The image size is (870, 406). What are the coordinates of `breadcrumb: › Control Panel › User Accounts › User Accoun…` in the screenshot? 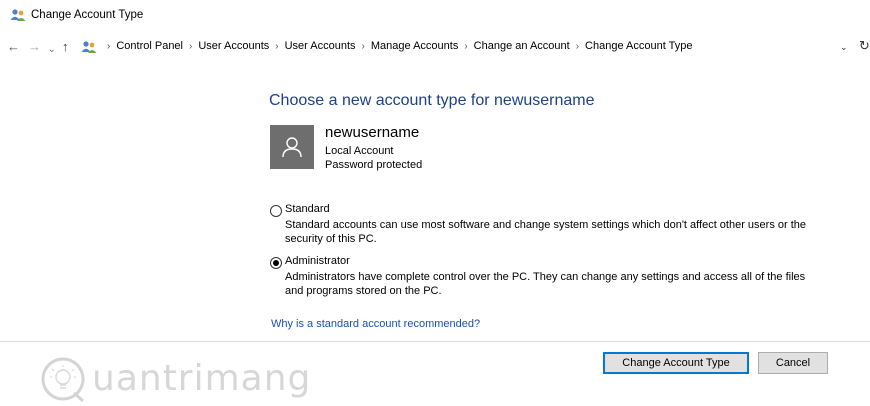 It's located at (396, 46).